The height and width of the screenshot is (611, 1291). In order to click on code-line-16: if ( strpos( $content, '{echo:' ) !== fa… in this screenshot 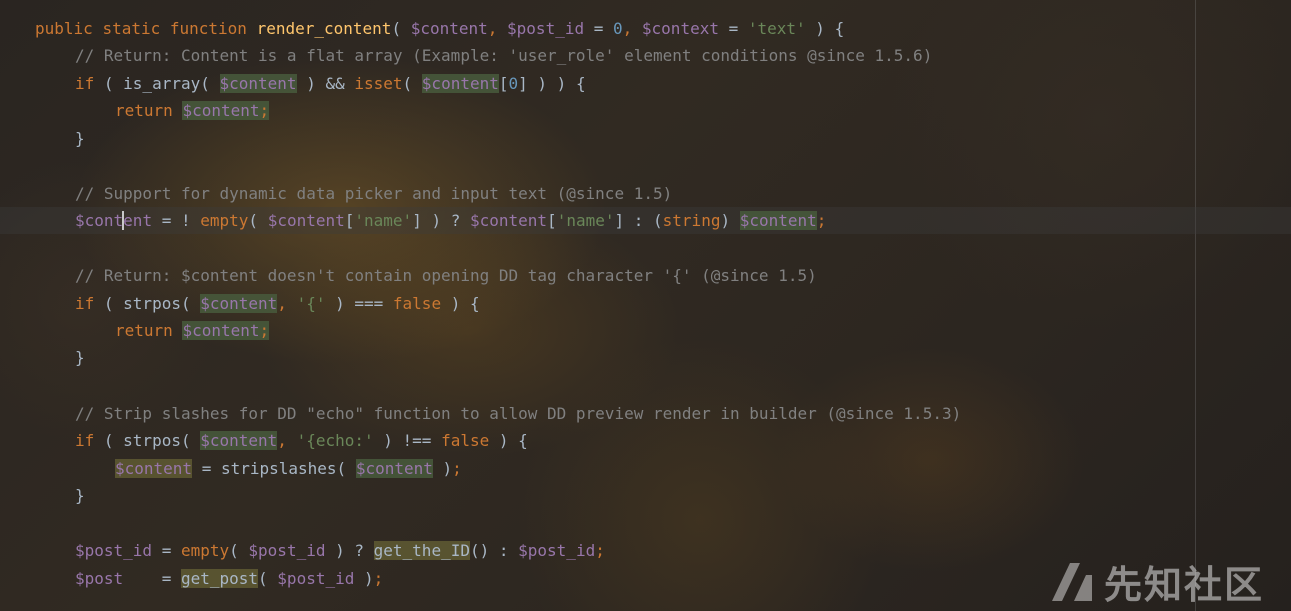, I will do `click(301, 441)`.